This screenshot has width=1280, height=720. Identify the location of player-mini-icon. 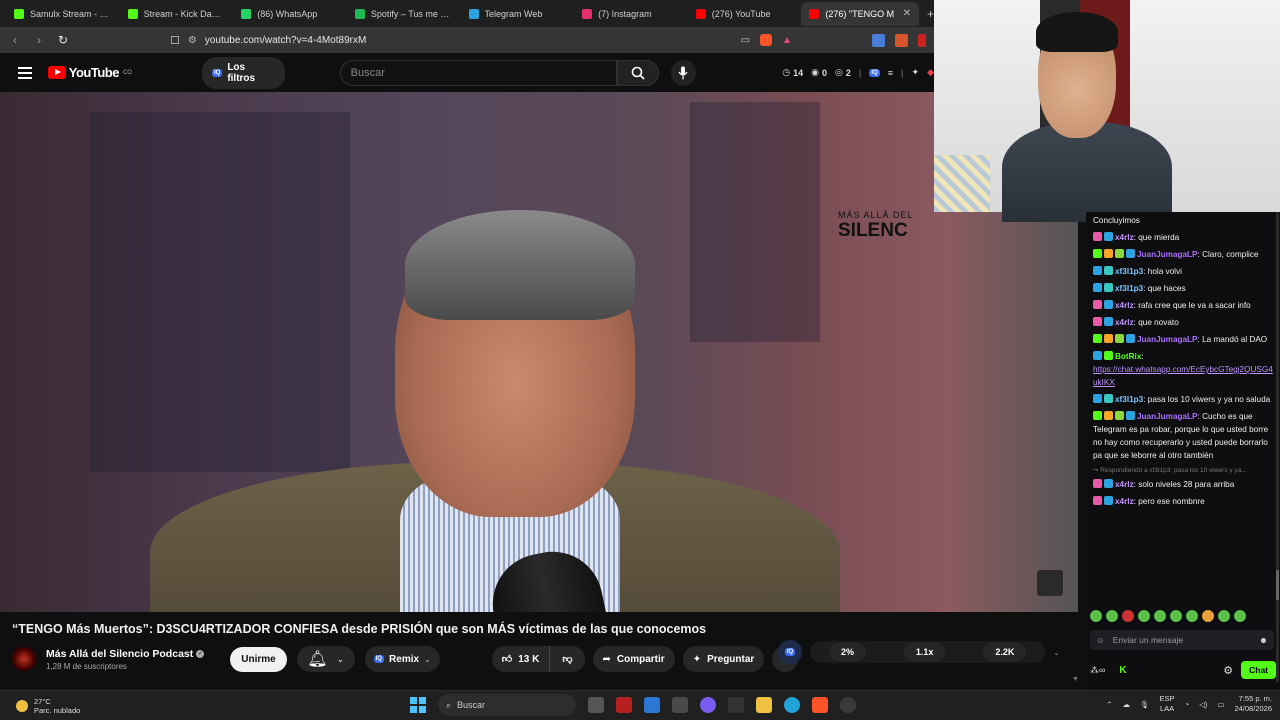
(1050, 583).